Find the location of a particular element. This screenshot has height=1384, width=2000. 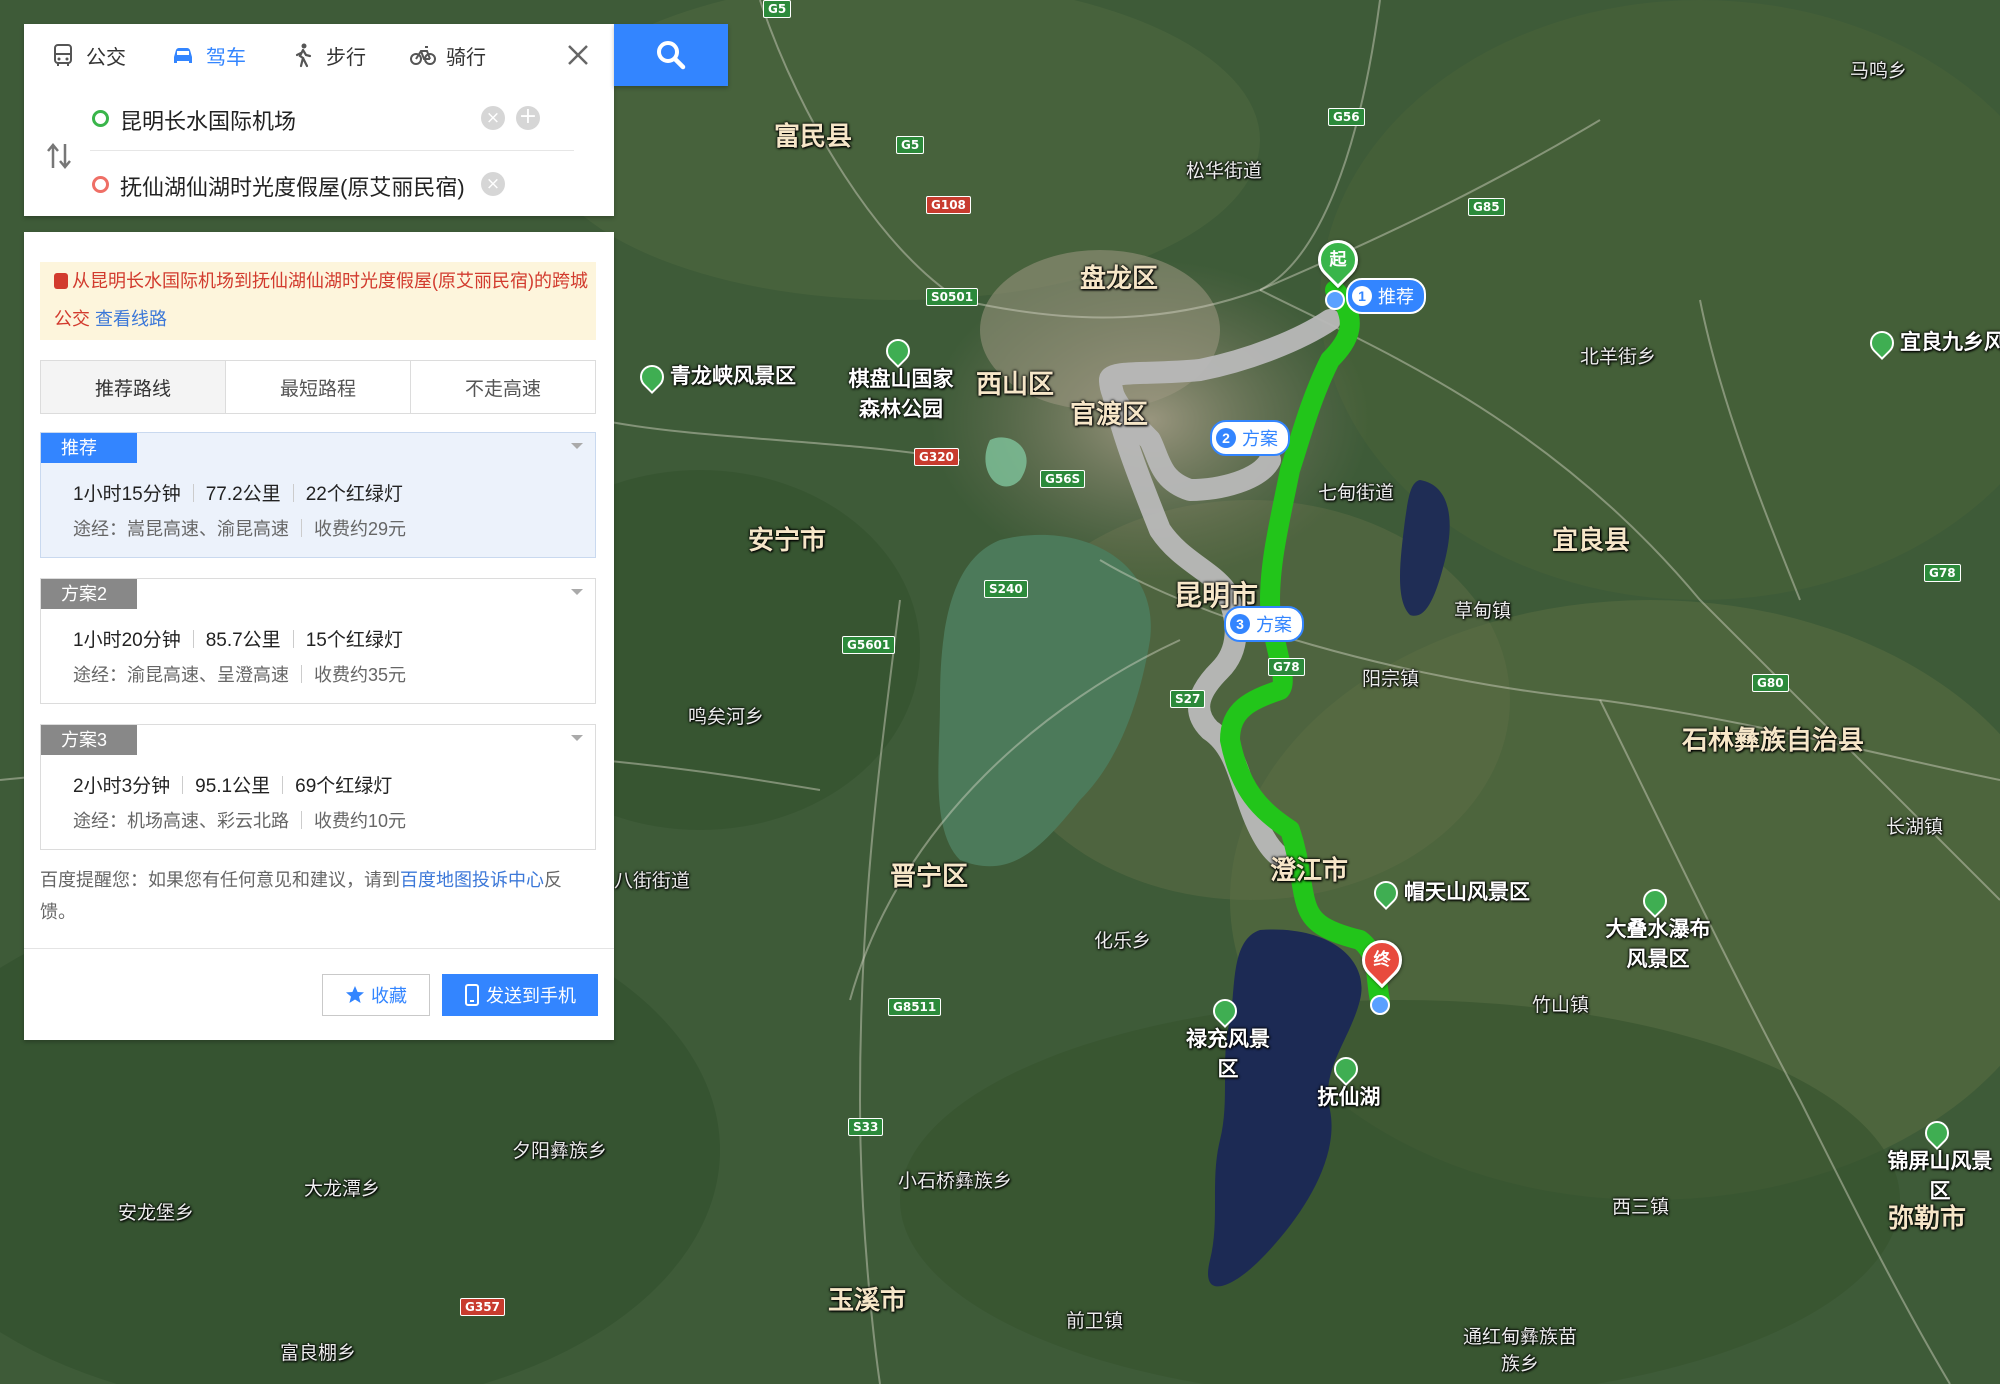

route-bubble-recommended: 1 推荐 is located at coordinates (1386, 296).